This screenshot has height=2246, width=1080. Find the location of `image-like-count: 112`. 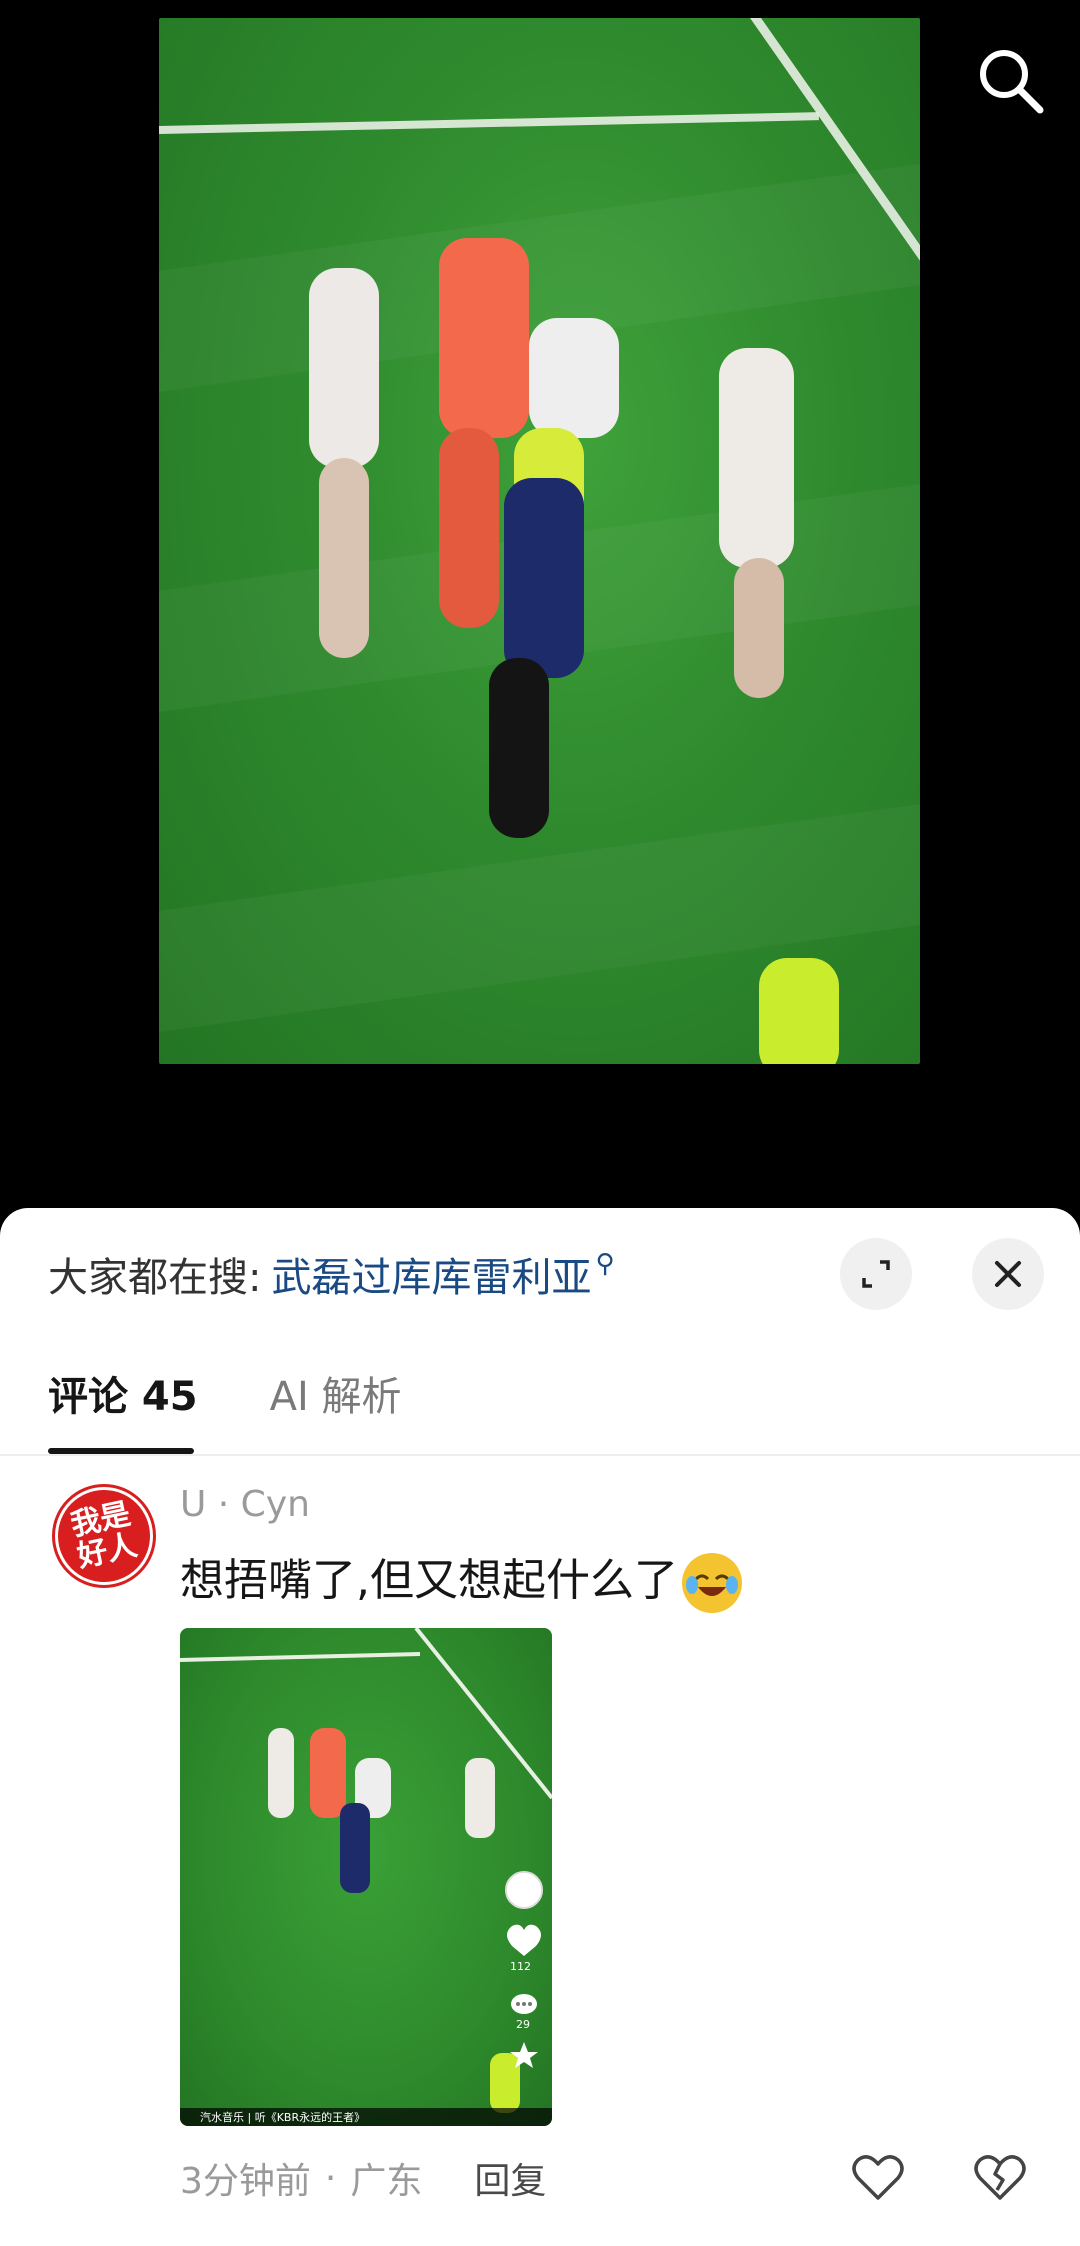

image-like-count: 112 is located at coordinates (520, 1966).